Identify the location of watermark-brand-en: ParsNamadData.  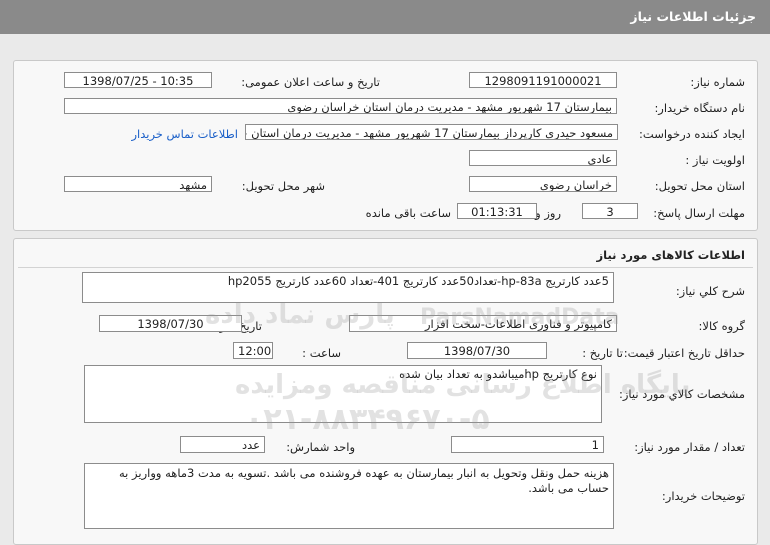
(520, 317).